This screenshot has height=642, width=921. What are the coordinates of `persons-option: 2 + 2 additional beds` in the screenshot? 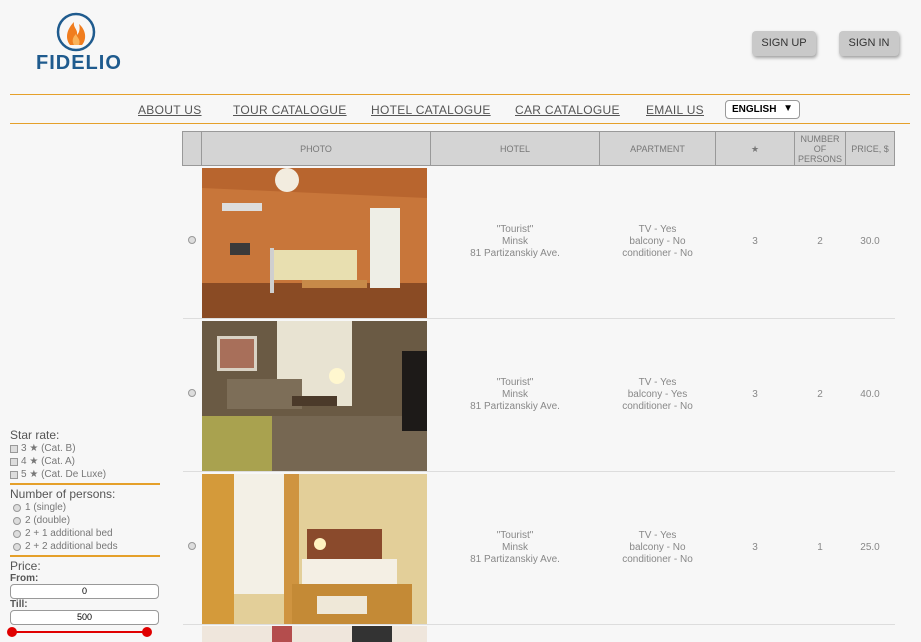 It's located at (85, 546).